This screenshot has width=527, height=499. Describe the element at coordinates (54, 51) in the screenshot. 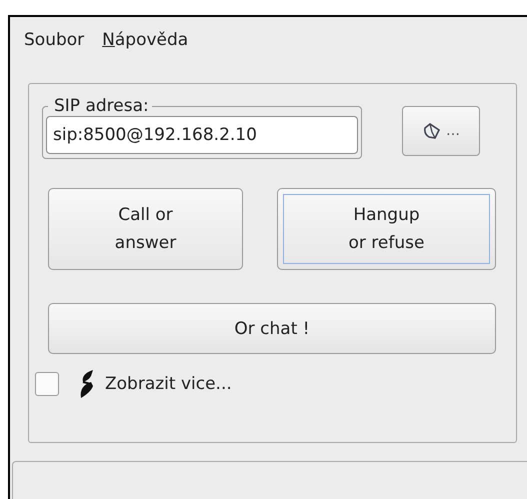

I see `menu-item: Soubor` at that location.